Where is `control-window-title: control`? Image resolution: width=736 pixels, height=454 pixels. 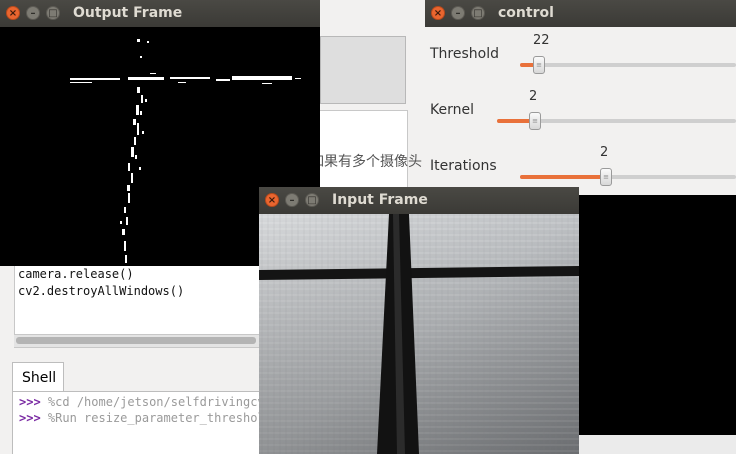 control-window-title: control is located at coordinates (526, 13).